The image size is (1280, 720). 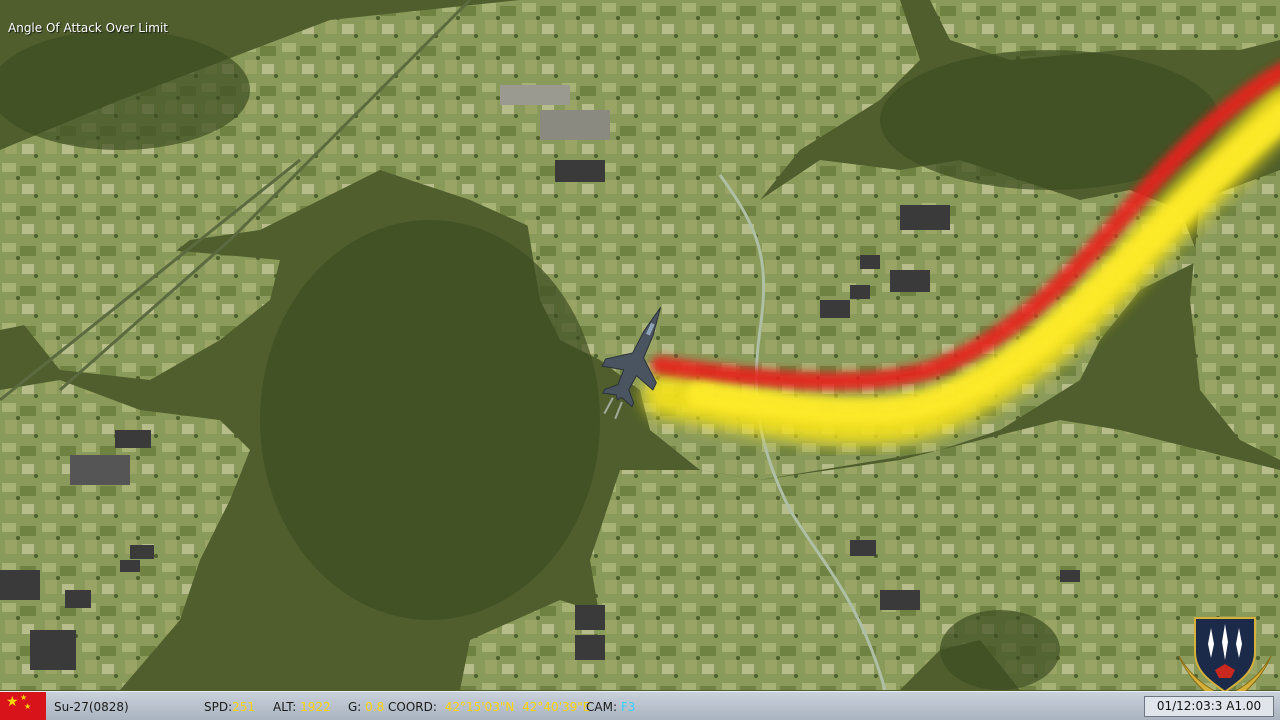 I want to click on speed-readout: SPD:251, so click(x=229, y=707).